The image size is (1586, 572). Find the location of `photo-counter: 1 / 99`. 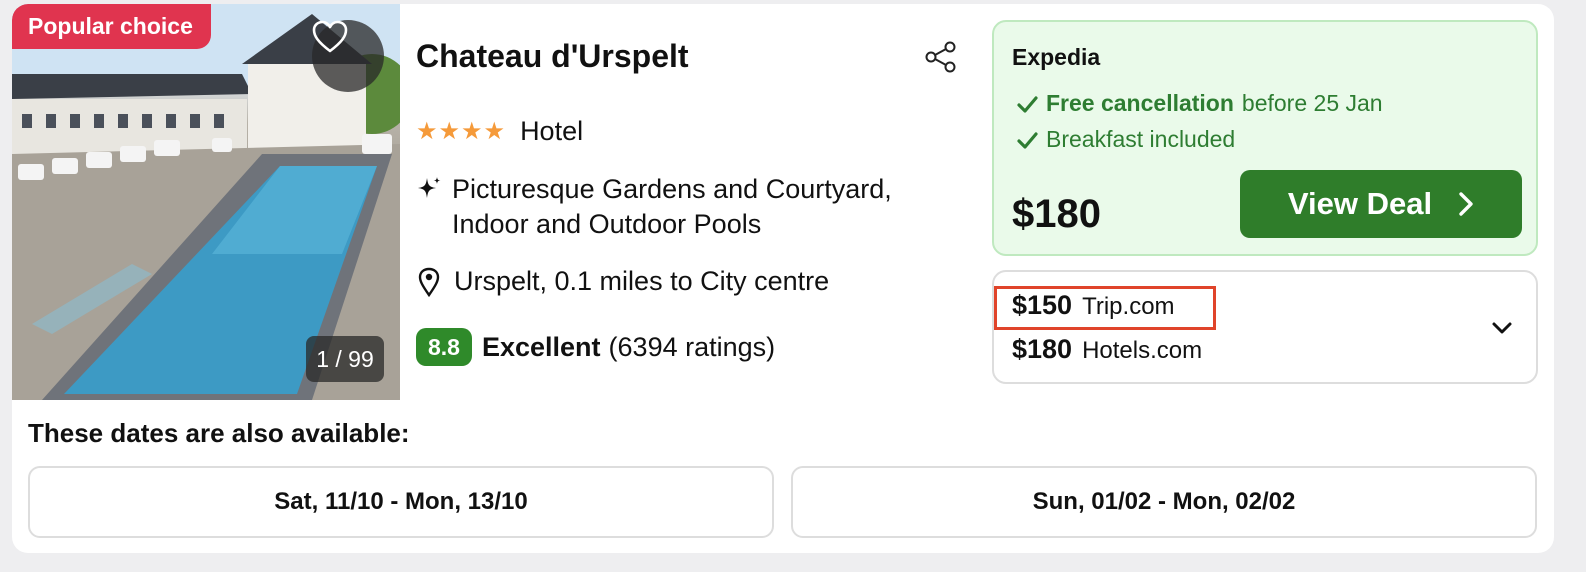

photo-counter: 1 / 99 is located at coordinates (345, 359).